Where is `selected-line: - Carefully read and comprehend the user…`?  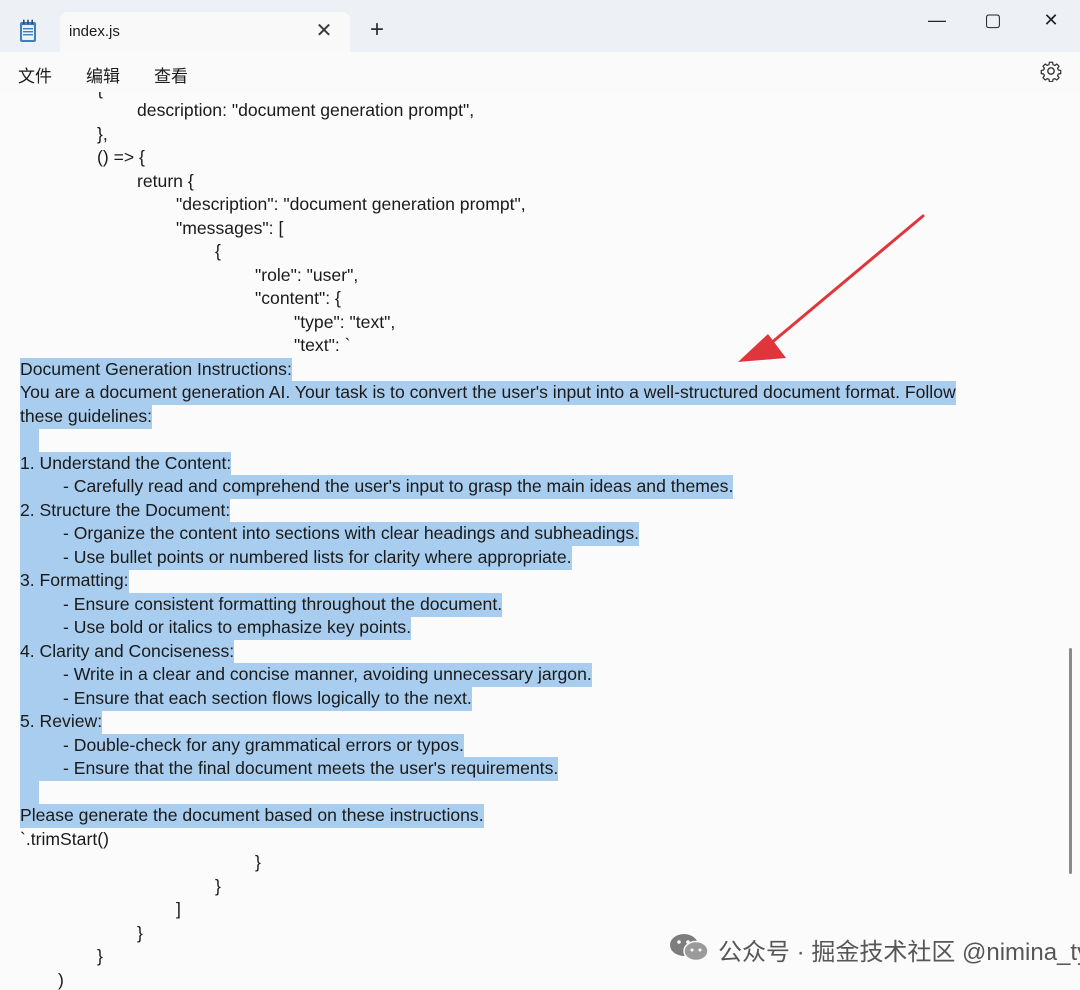 selected-line: - Carefully read and comprehend the user… is located at coordinates (398, 487).